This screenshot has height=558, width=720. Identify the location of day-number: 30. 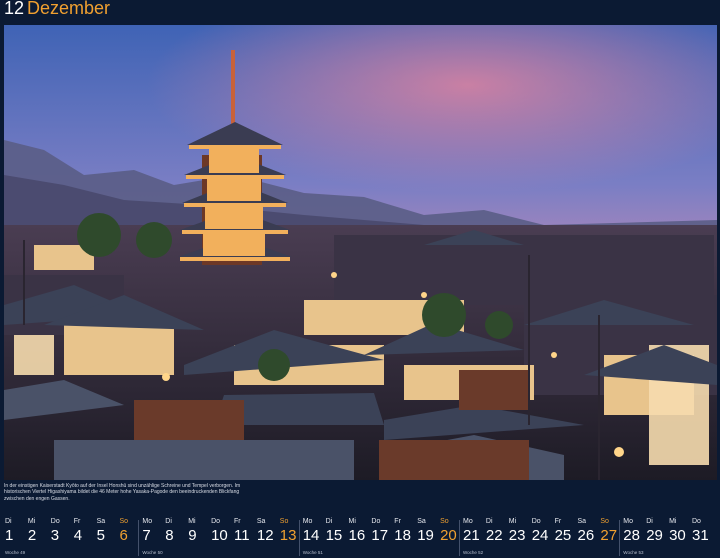
(677, 535).